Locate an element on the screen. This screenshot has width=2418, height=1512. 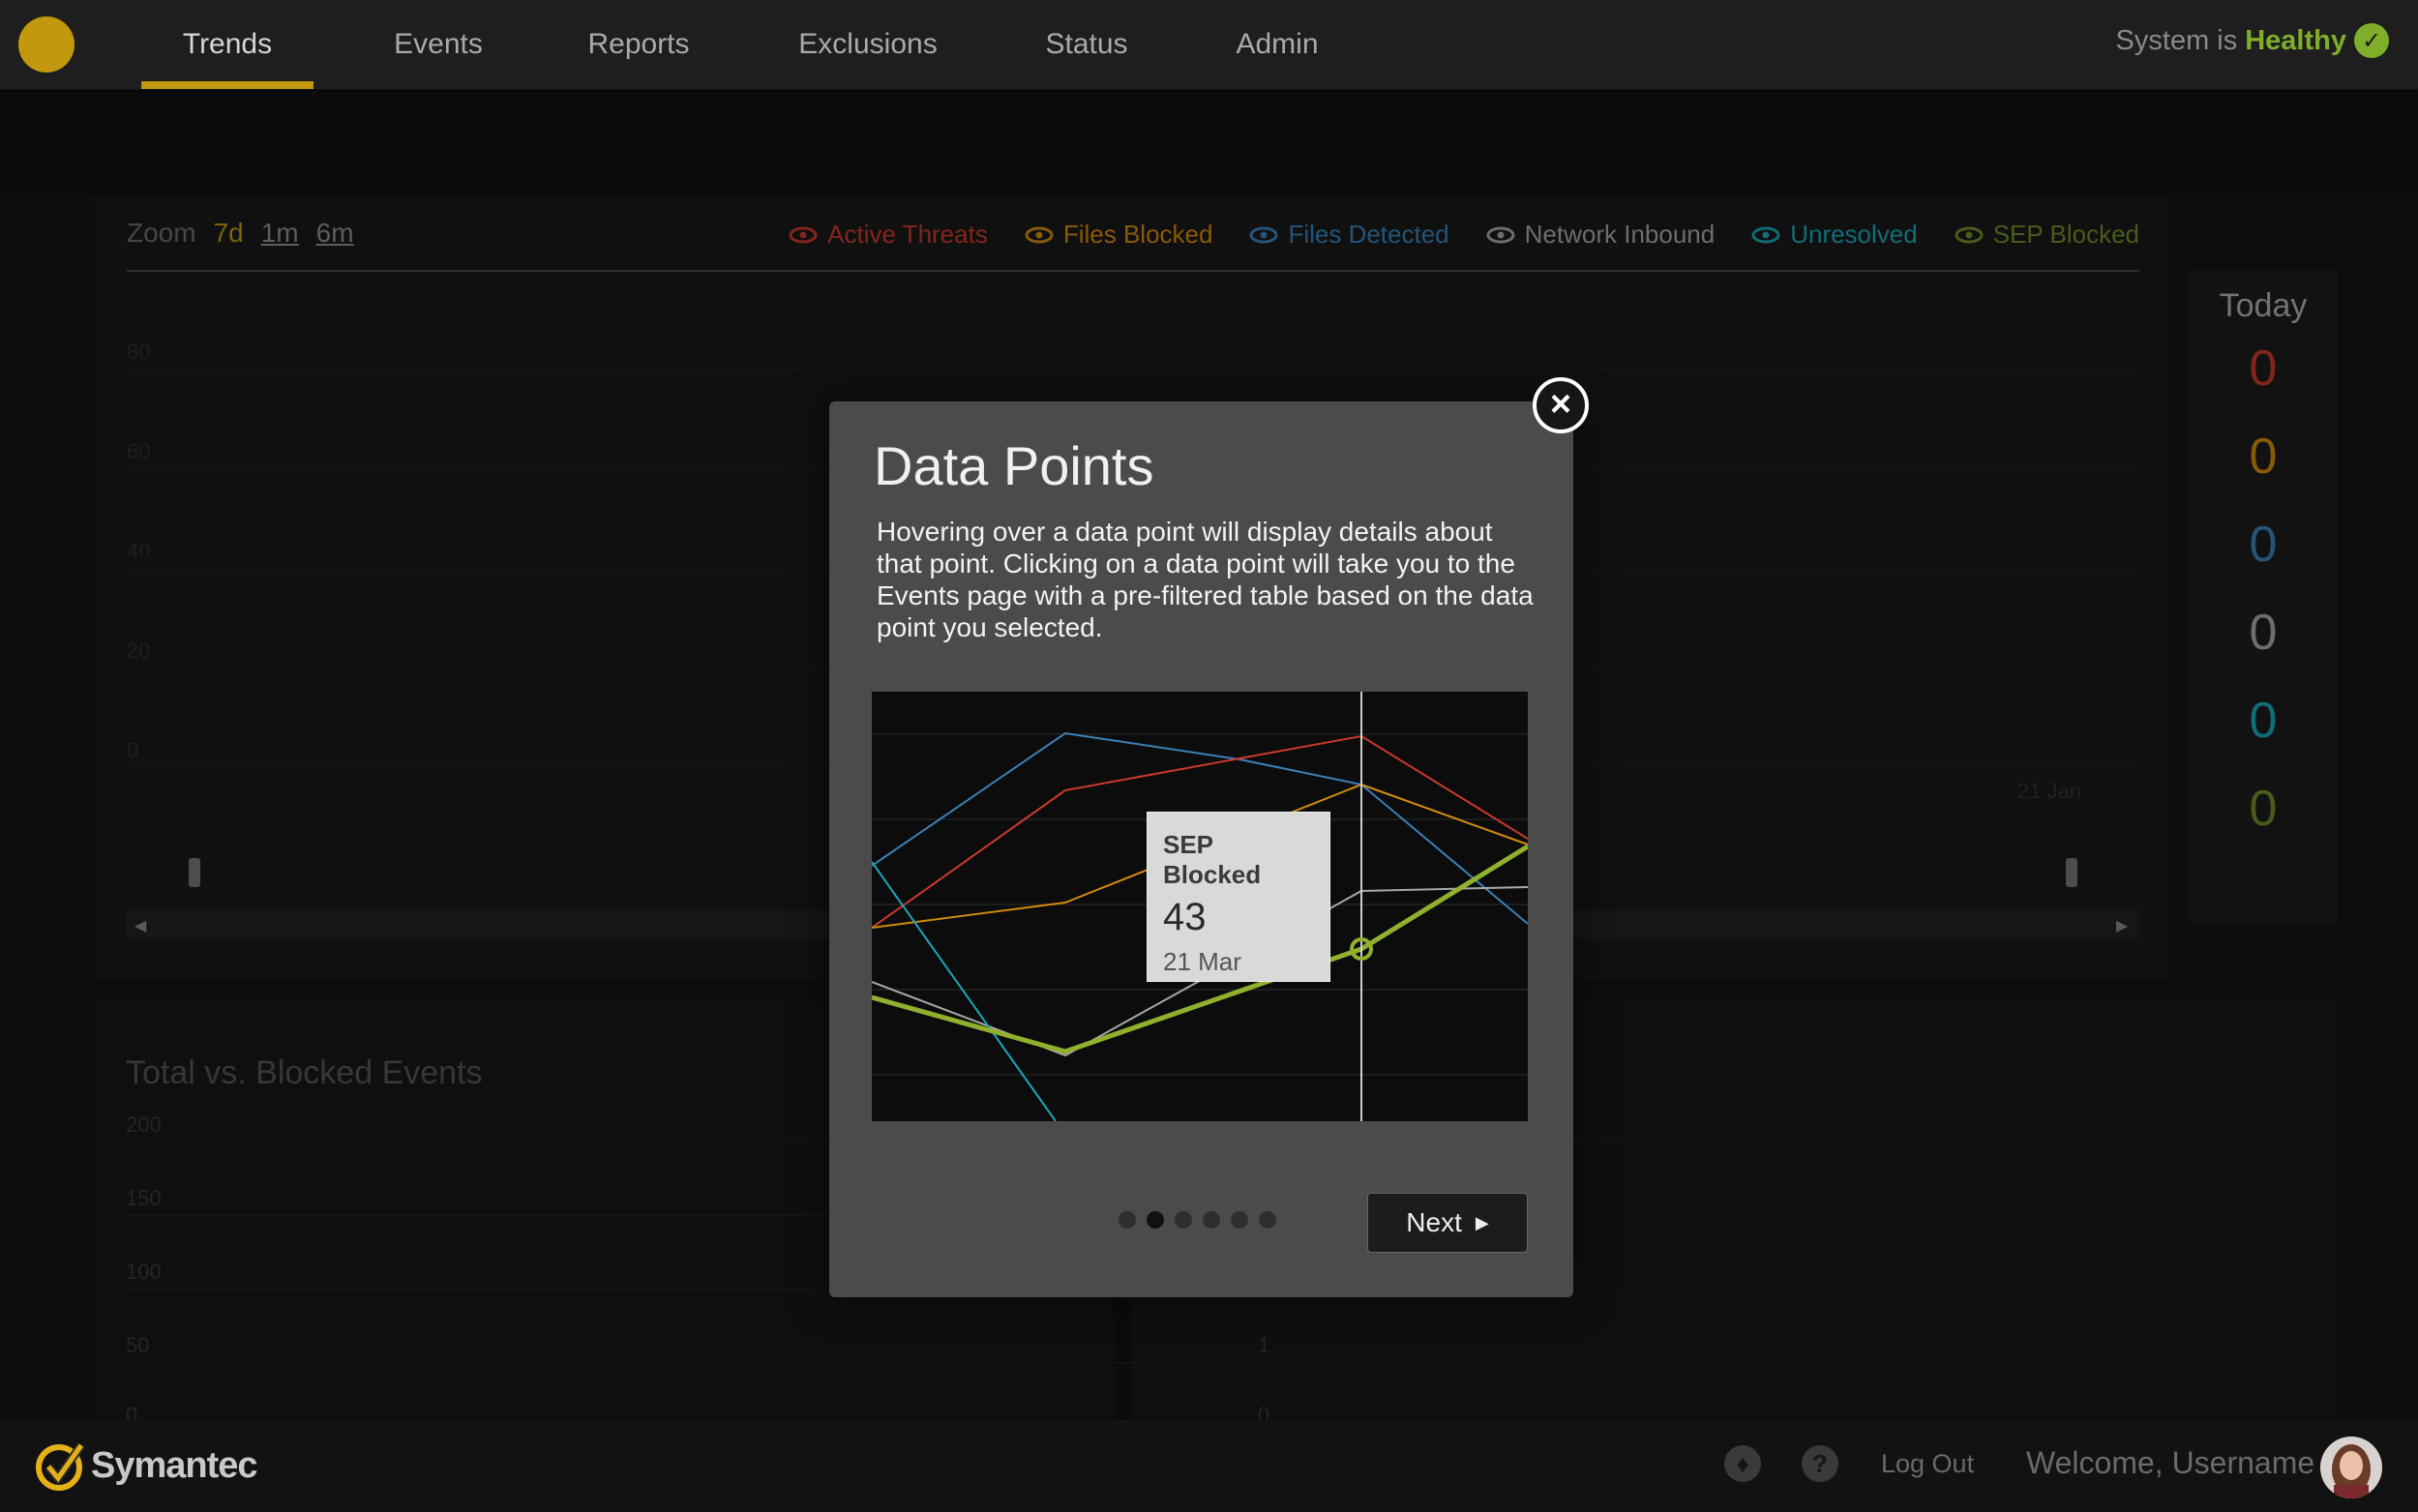
tab-trends: Trends is located at coordinates (227, 45).